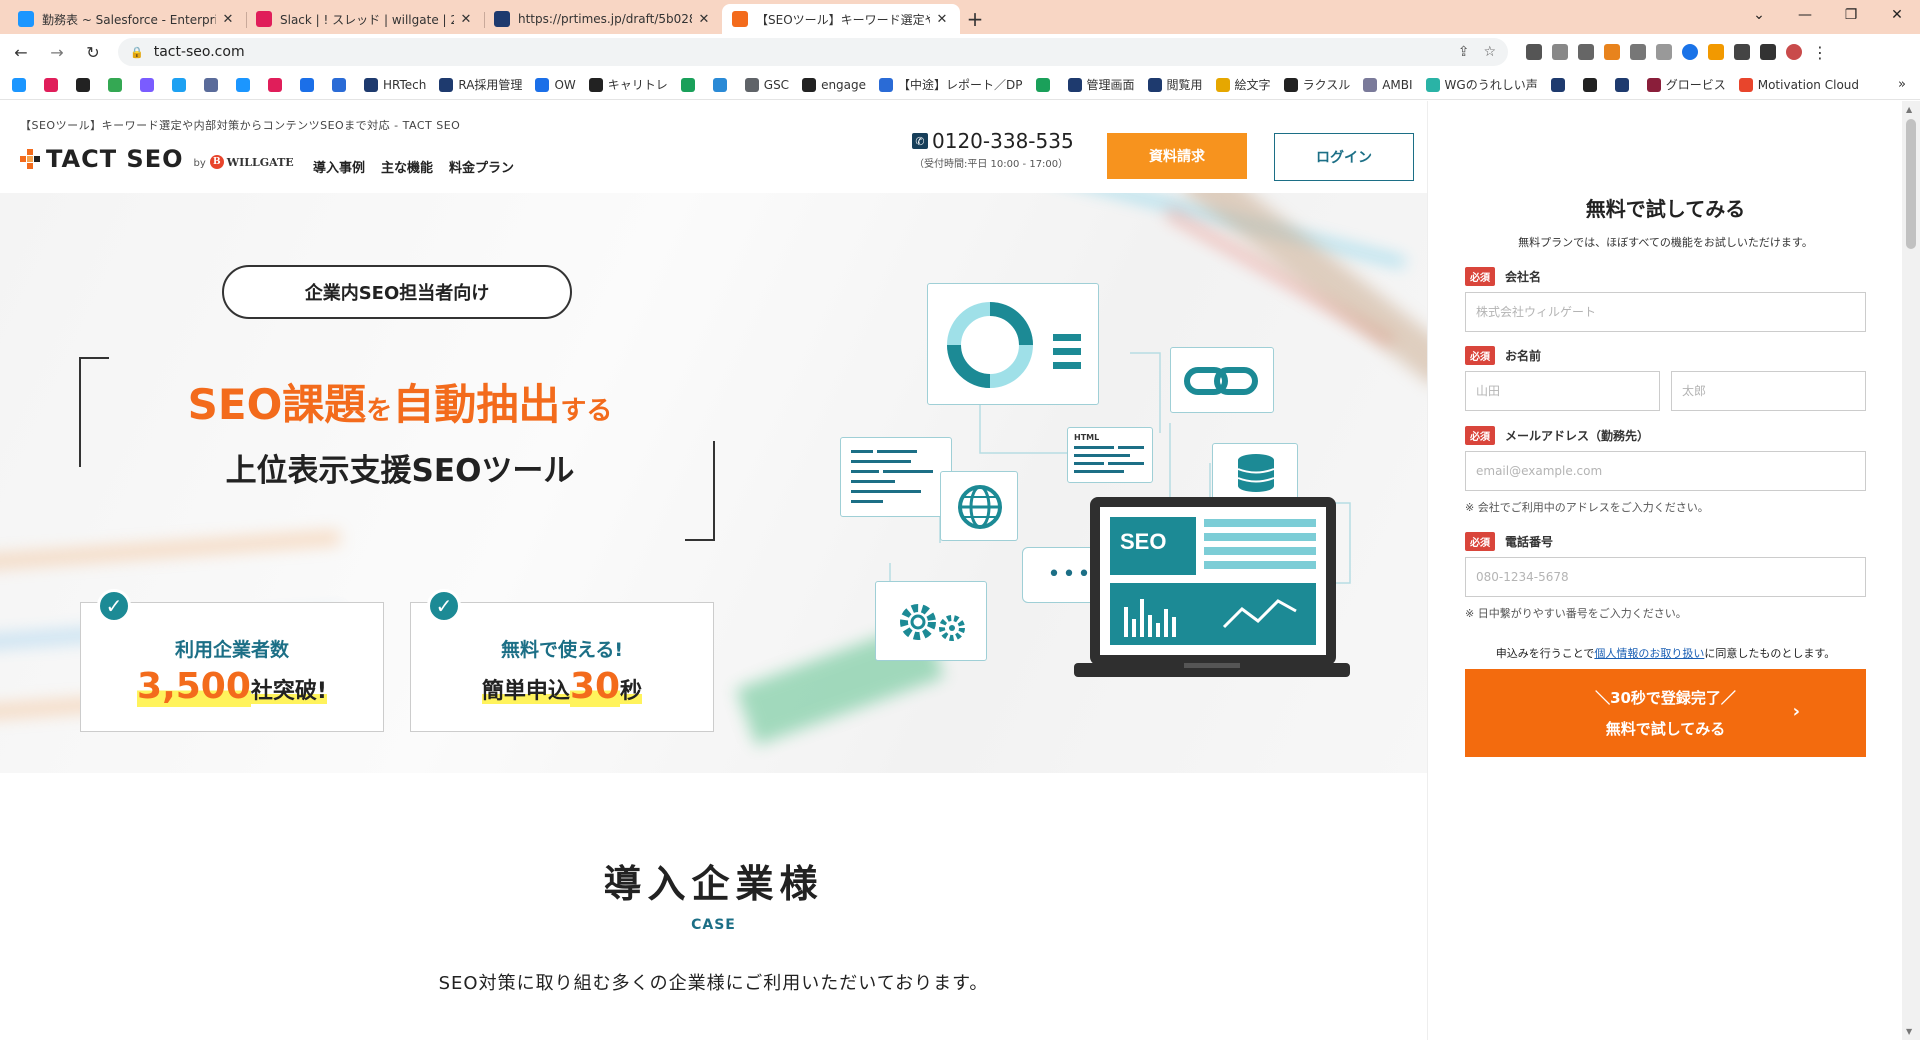 This screenshot has height=1040, width=1920. Describe the element at coordinates (93, 52) in the screenshot. I see `reload-icon: ↻` at that location.